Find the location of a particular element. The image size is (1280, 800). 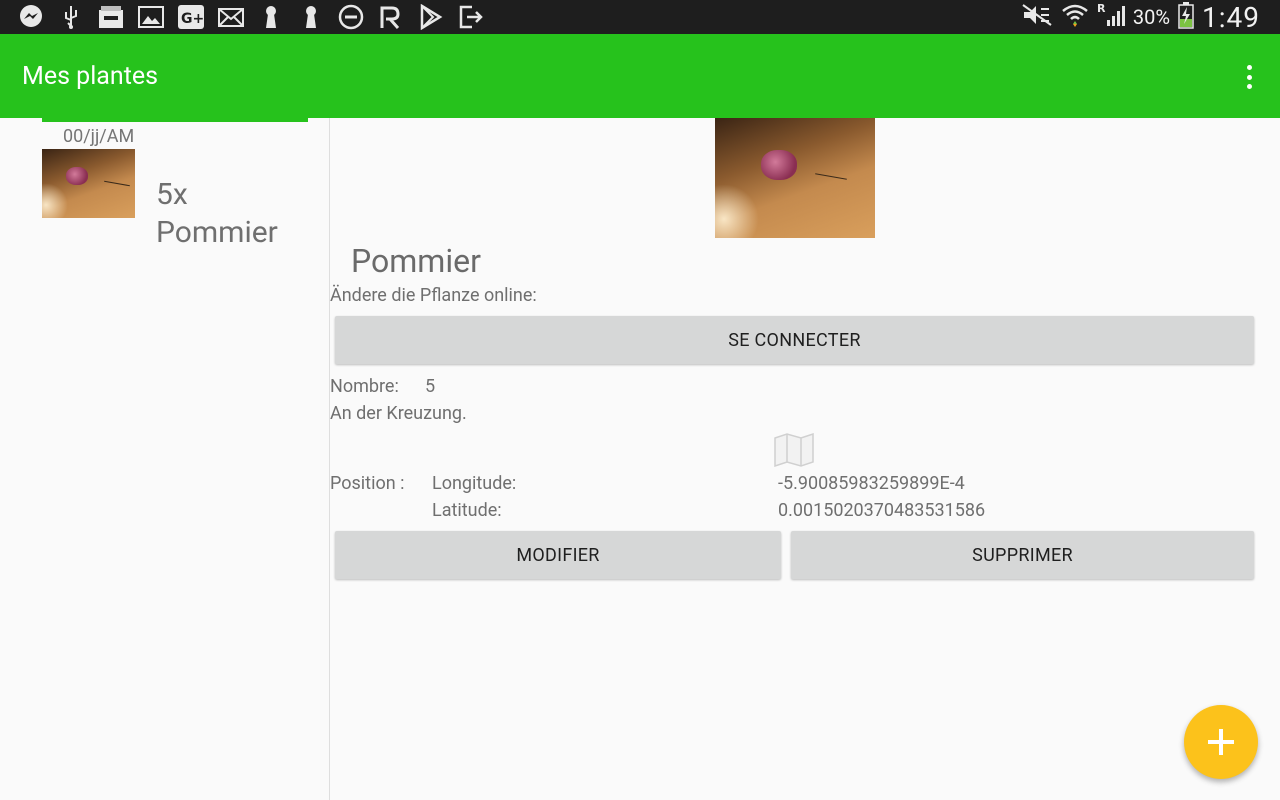

position-label: Position : is located at coordinates (367, 483).